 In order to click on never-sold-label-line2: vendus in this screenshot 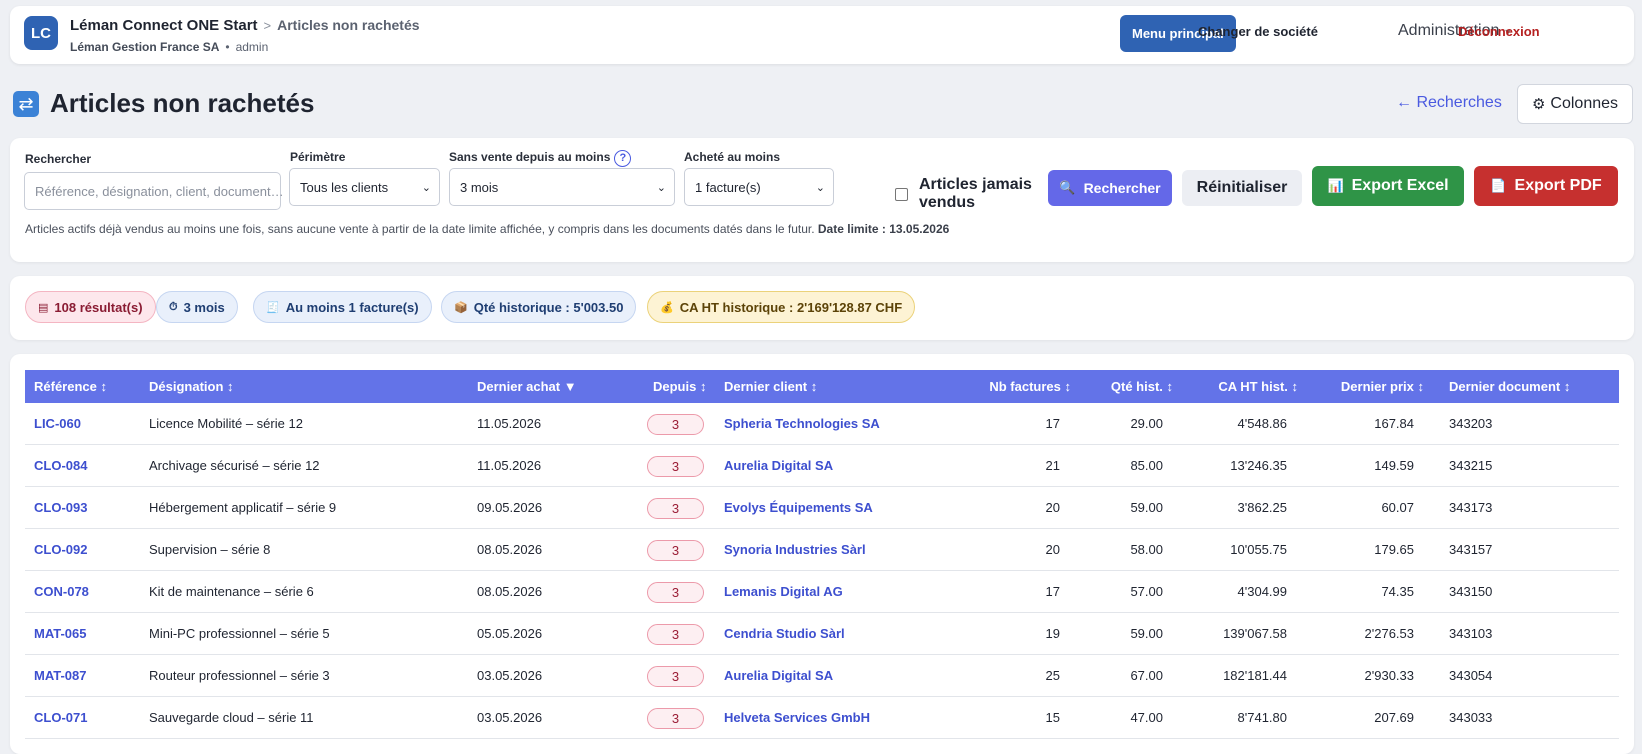, I will do `click(947, 202)`.